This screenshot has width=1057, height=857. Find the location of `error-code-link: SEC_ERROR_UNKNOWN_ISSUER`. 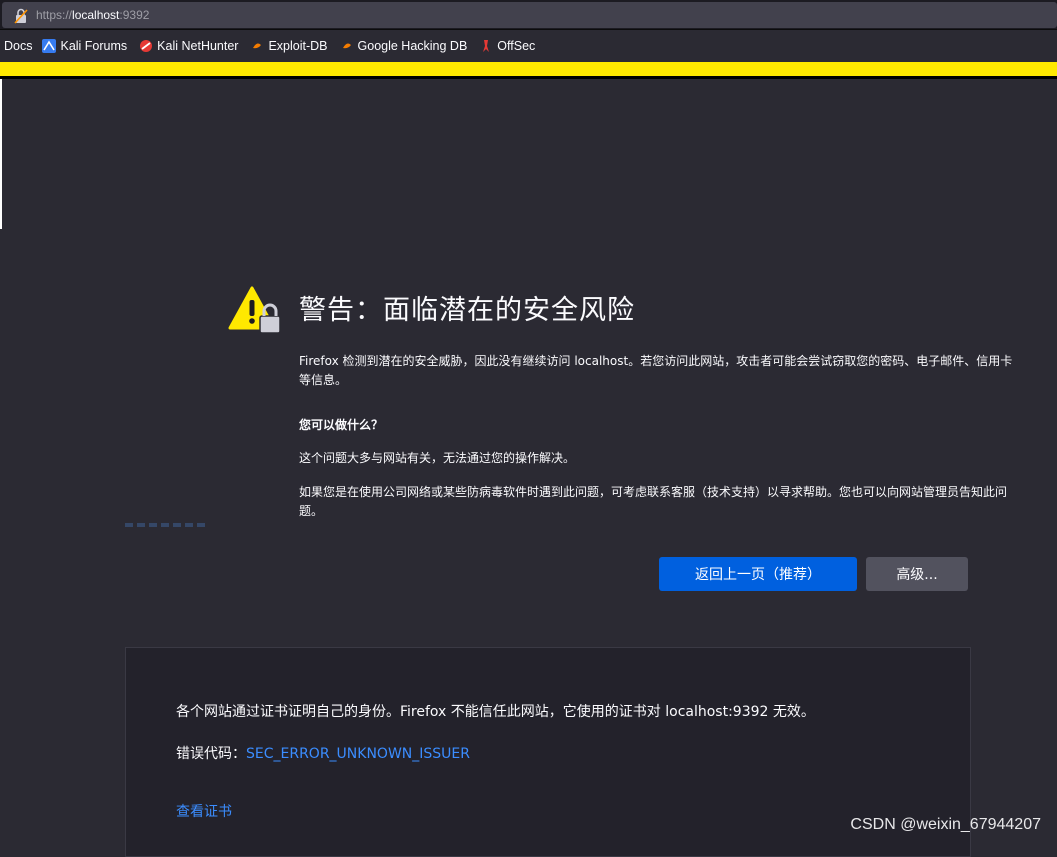

error-code-link: SEC_ERROR_UNKNOWN_ISSUER is located at coordinates (358, 754).